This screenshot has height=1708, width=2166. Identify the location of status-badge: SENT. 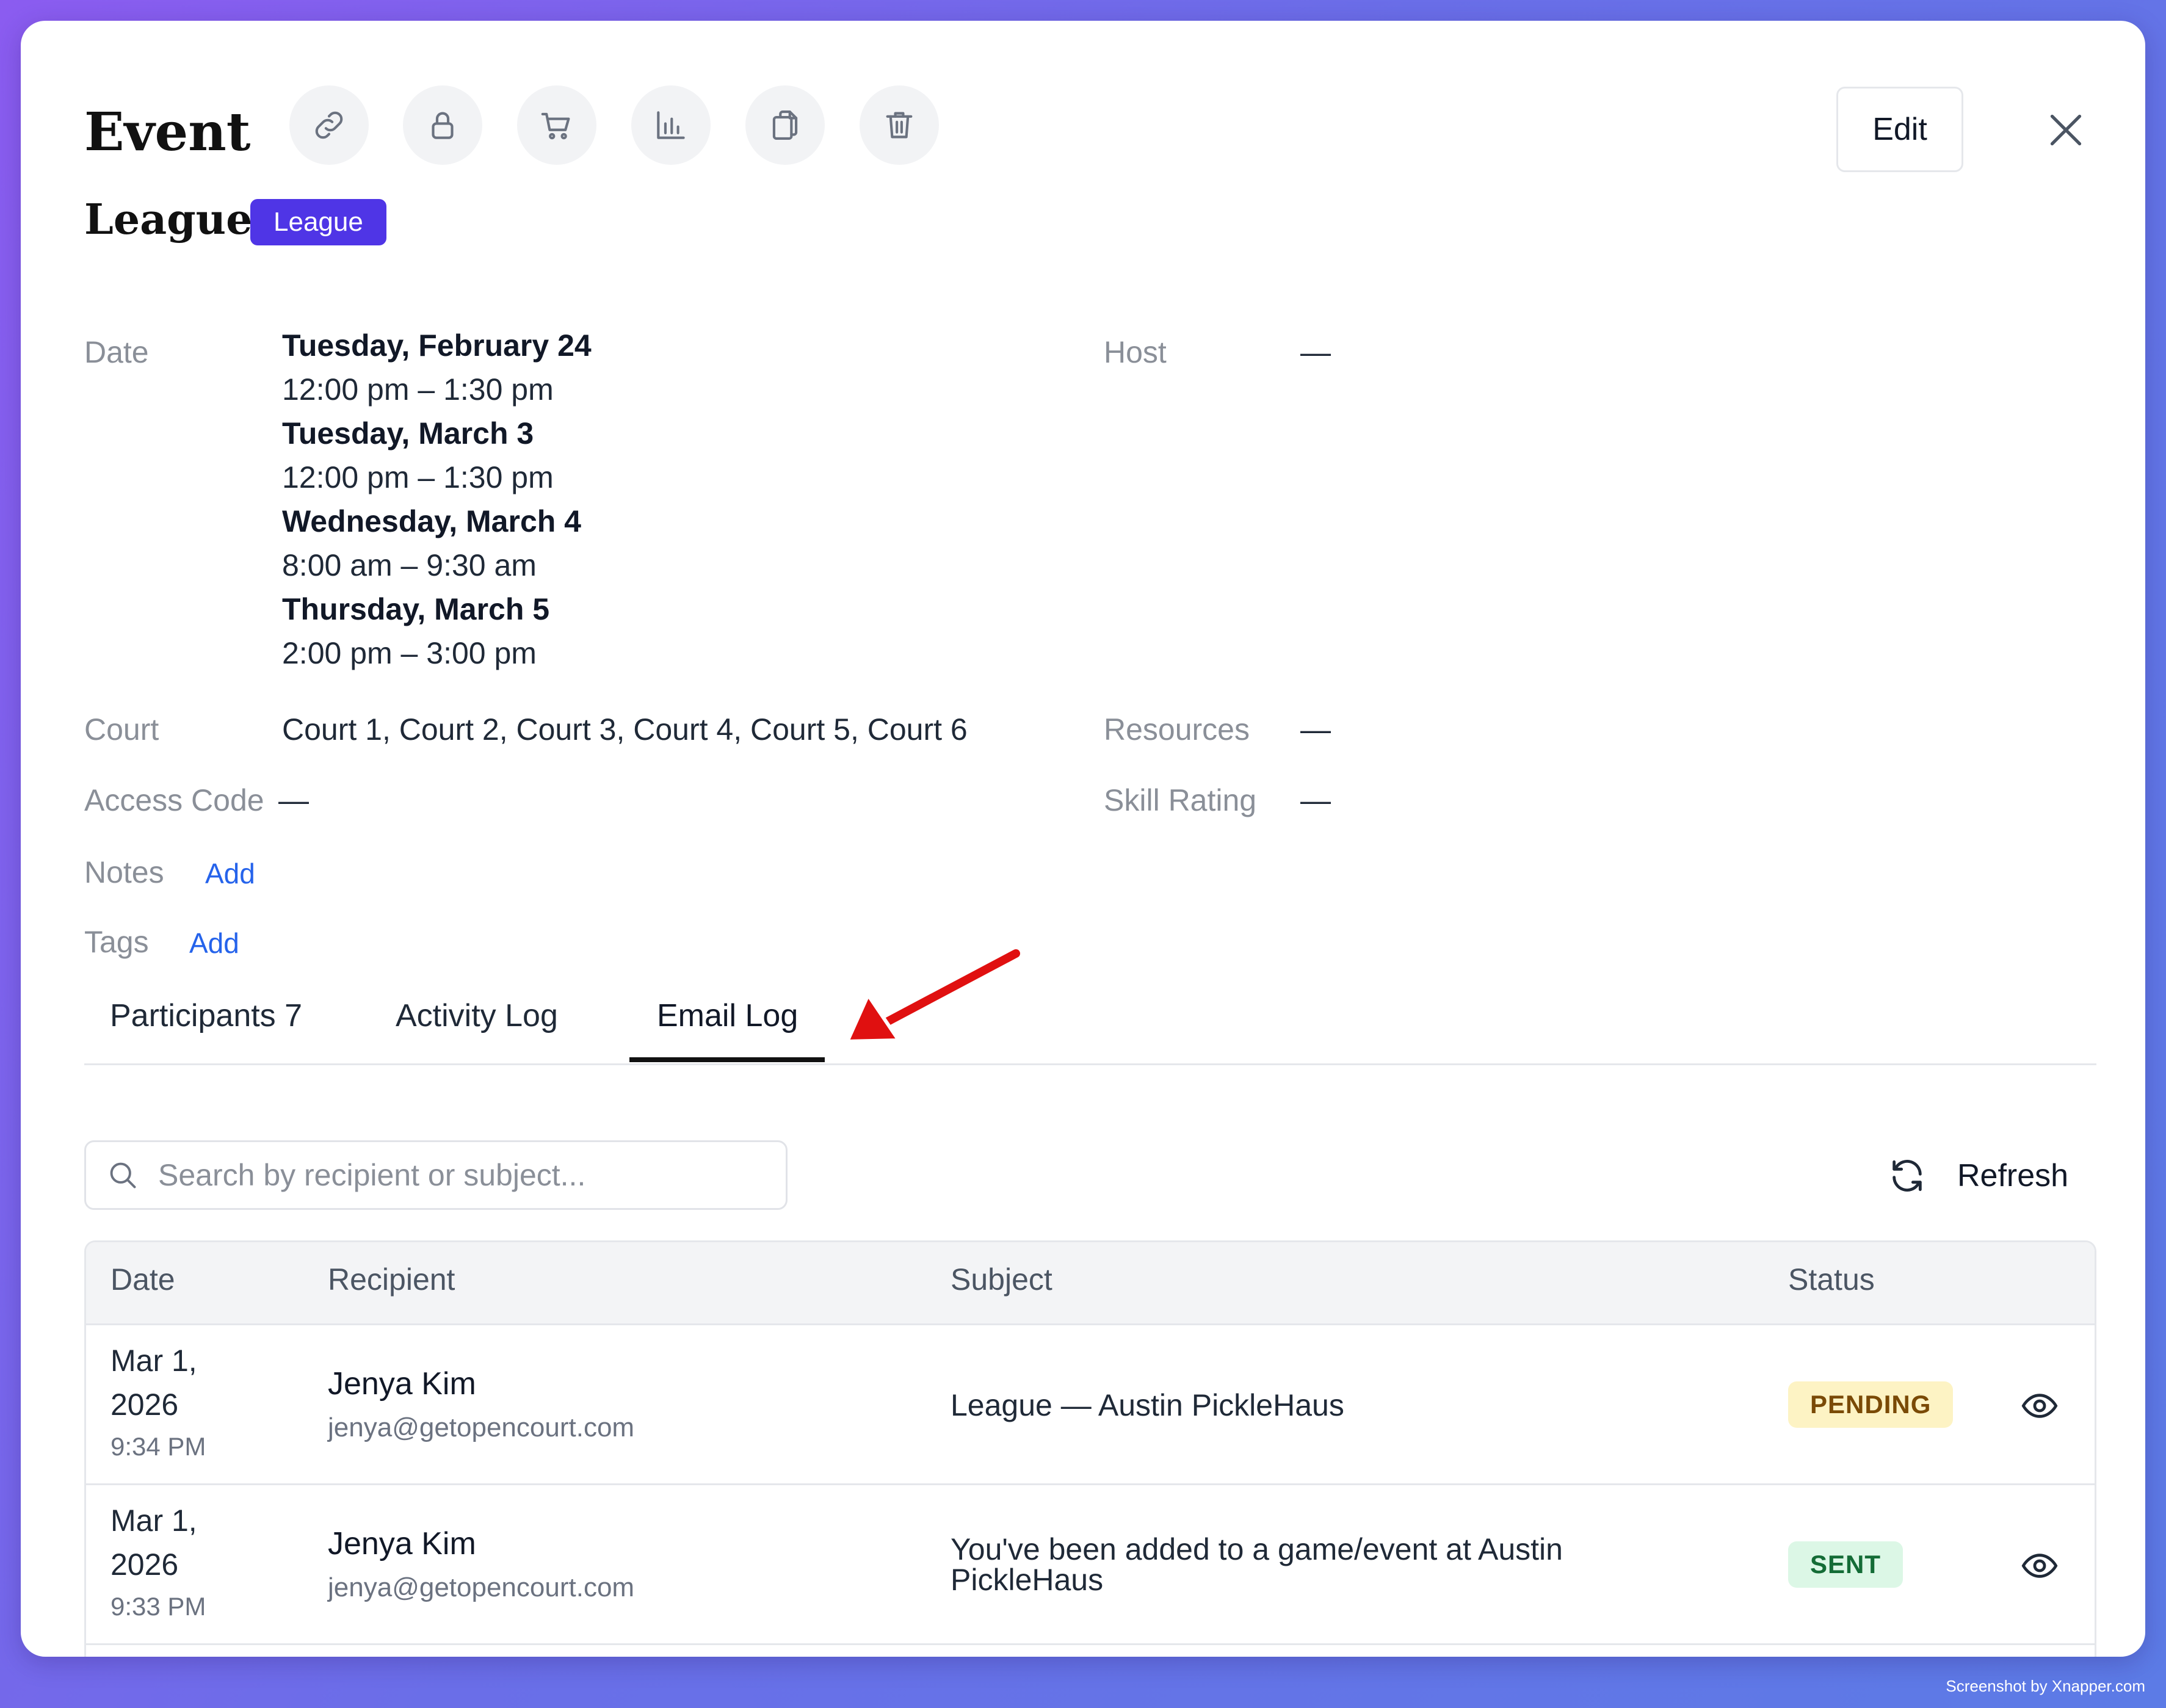
(1845, 1564).